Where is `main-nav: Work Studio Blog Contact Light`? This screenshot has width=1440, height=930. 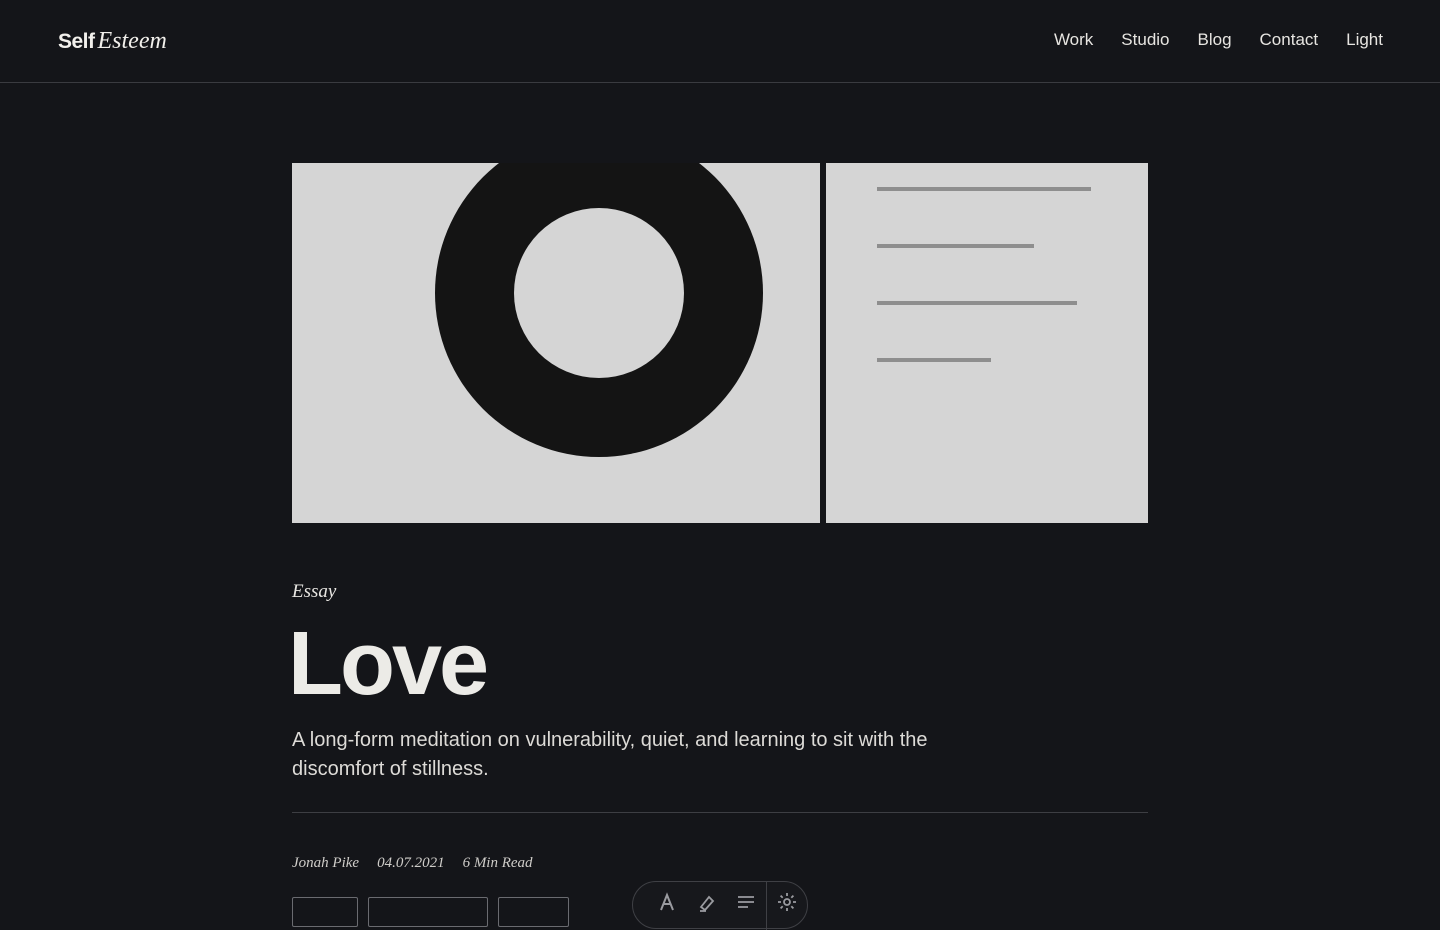 main-nav: Work Studio Blog Contact Light is located at coordinates (1218, 40).